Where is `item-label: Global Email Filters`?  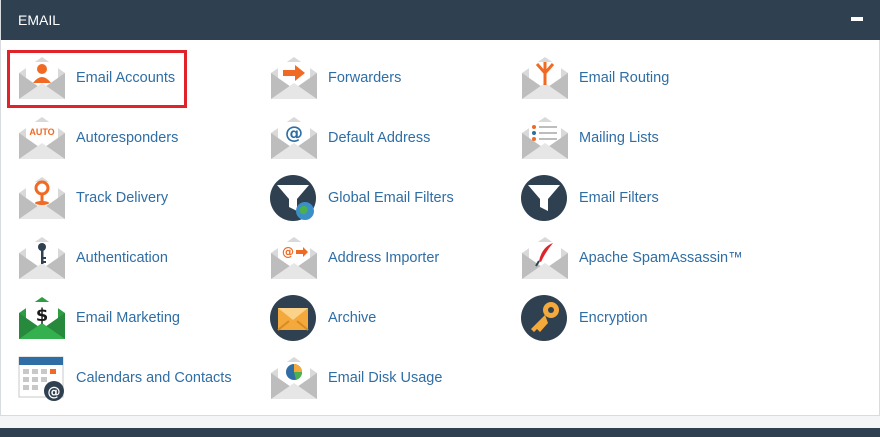
item-label: Global Email Filters is located at coordinates (391, 198).